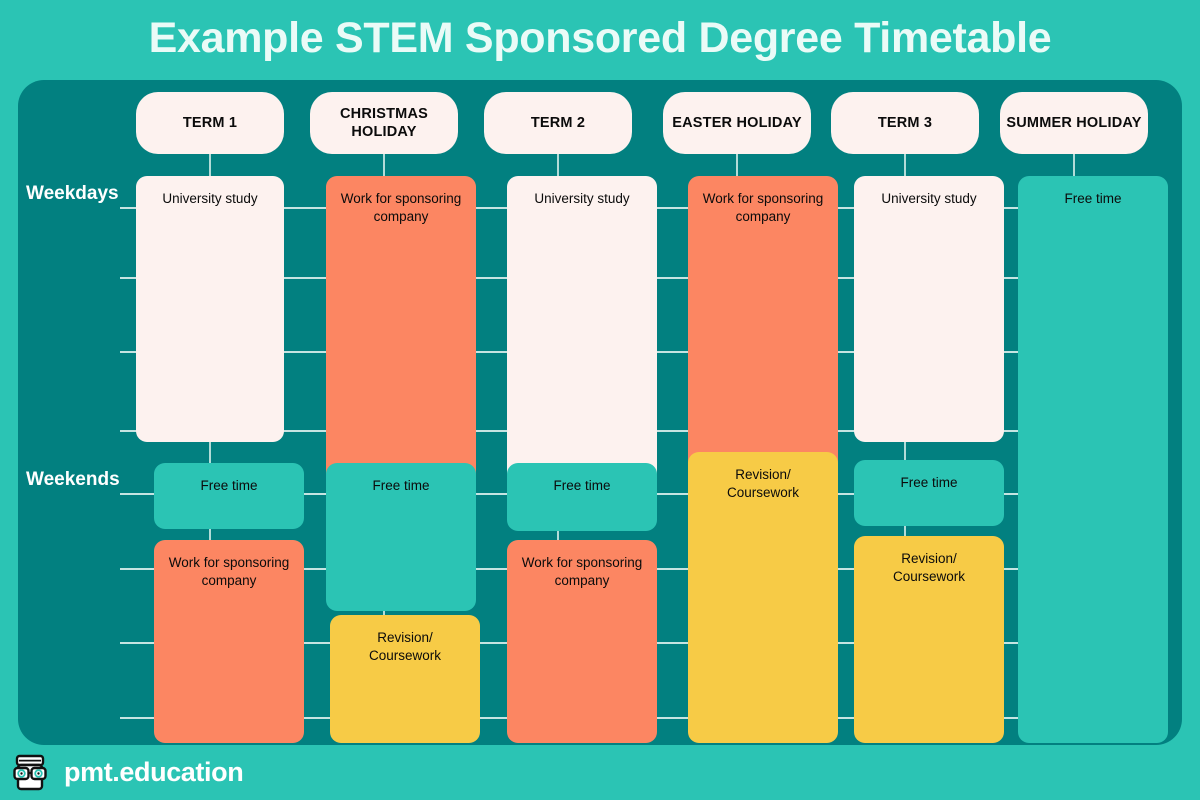  What do you see at coordinates (154, 772) in the screenshot?
I see `footer-brand-text: pmt.education` at bounding box center [154, 772].